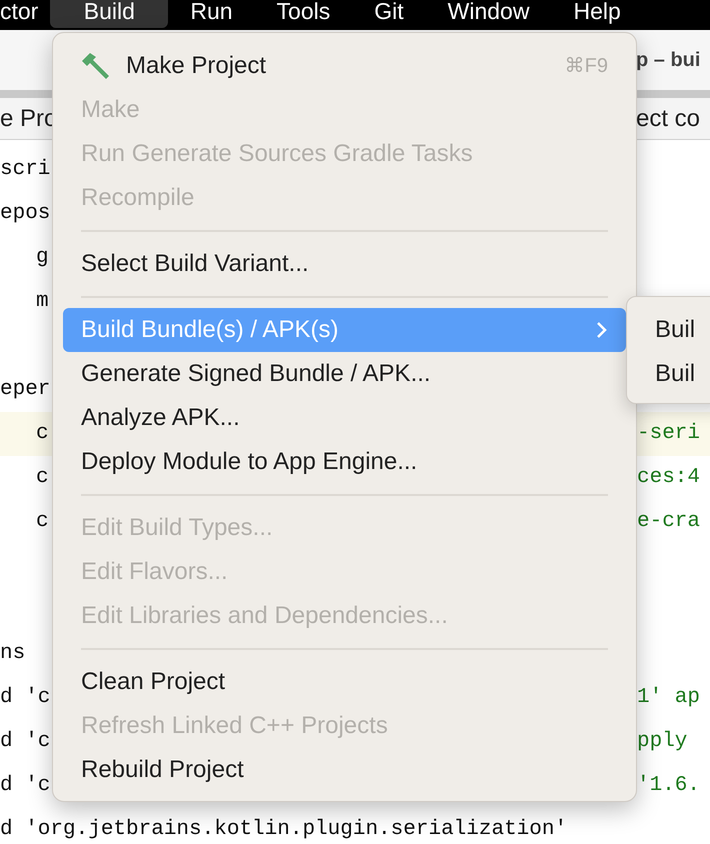  Describe the element at coordinates (586, 66) in the screenshot. I see `shortcut-text: ⌘F9` at that location.